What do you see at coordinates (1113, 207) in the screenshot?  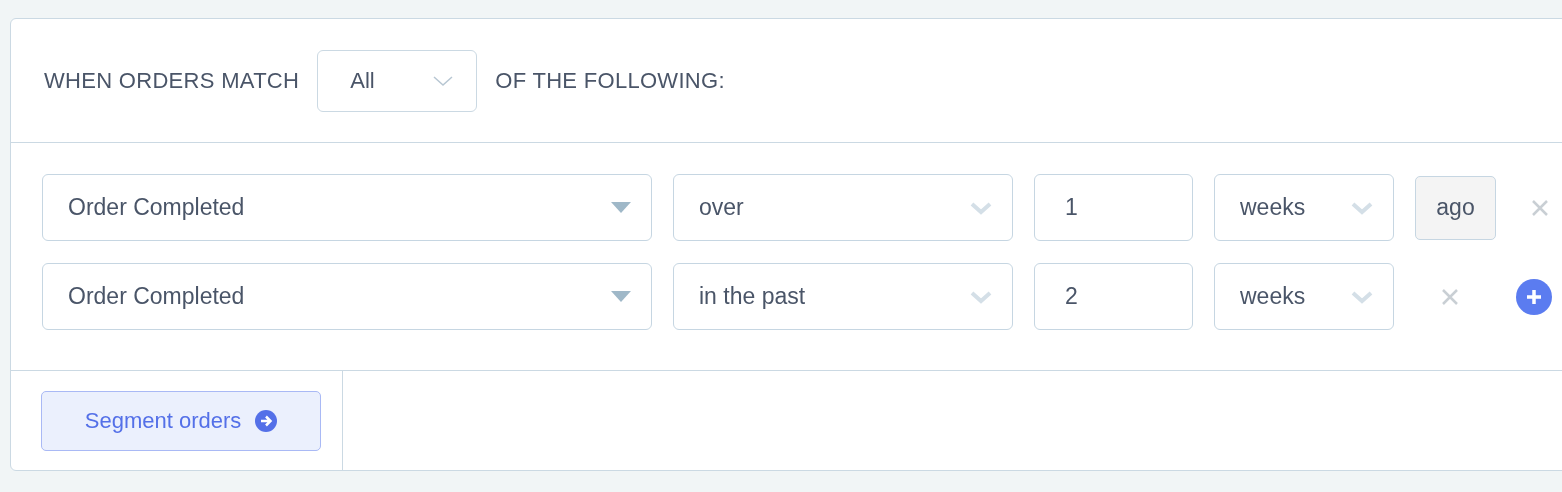 I see `value-input: 1` at bounding box center [1113, 207].